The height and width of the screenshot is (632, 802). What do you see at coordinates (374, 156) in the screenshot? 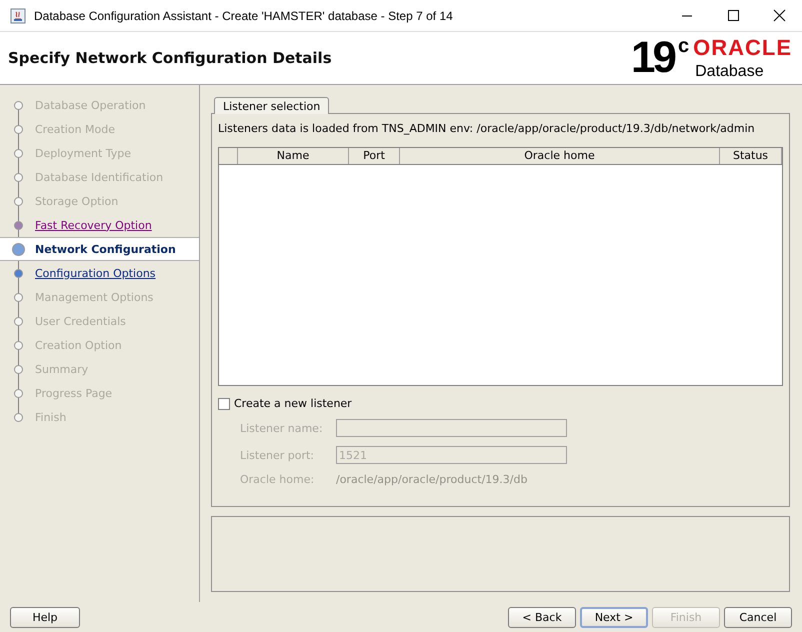
I see `column-header: Port` at bounding box center [374, 156].